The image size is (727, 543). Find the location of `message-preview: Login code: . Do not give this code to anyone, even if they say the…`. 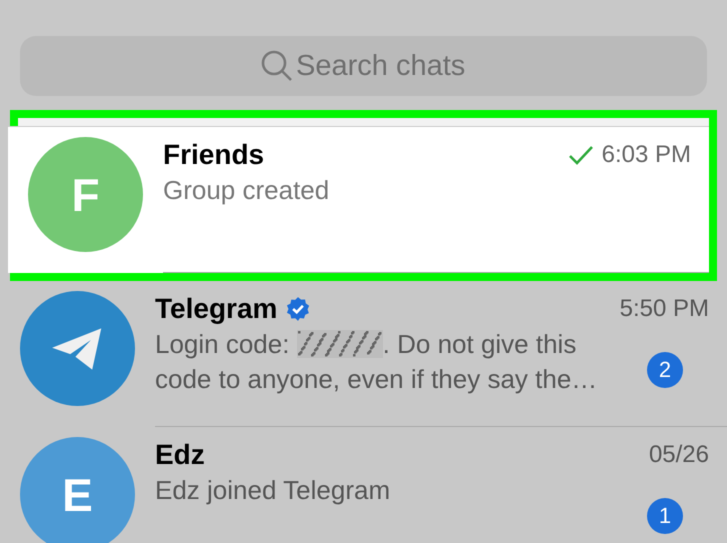

message-preview: Login code: . Do not give this code to anyone, even if they say the… is located at coordinates (376, 362).